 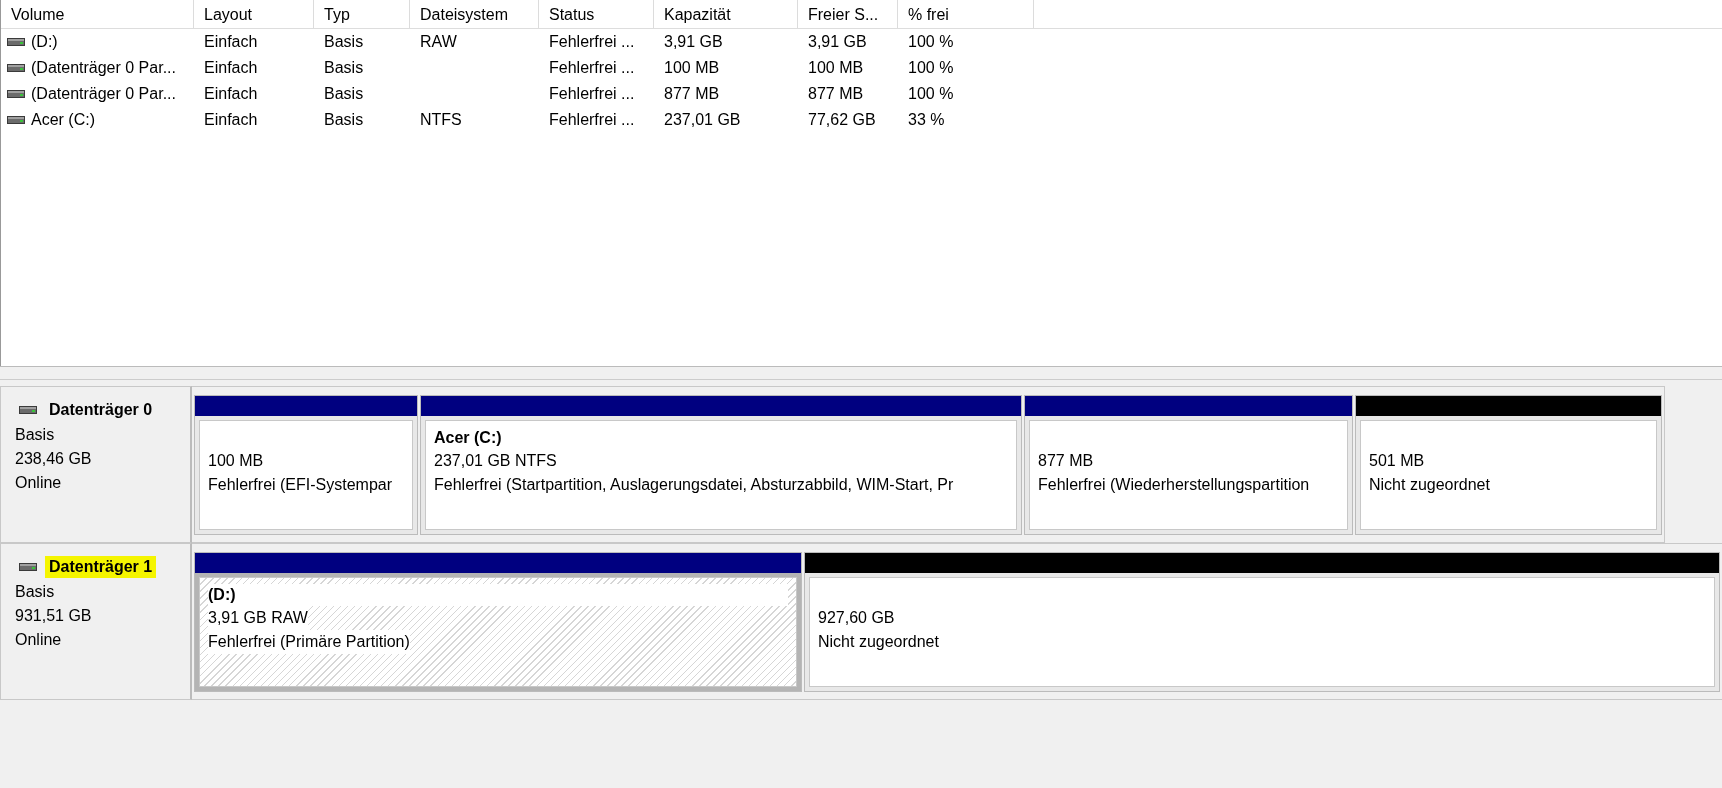 What do you see at coordinates (96, 621) in the screenshot?
I see `disk-info-panel: Datenträger 1 Basis 931,51 GB Online` at bounding box center [96, 621].